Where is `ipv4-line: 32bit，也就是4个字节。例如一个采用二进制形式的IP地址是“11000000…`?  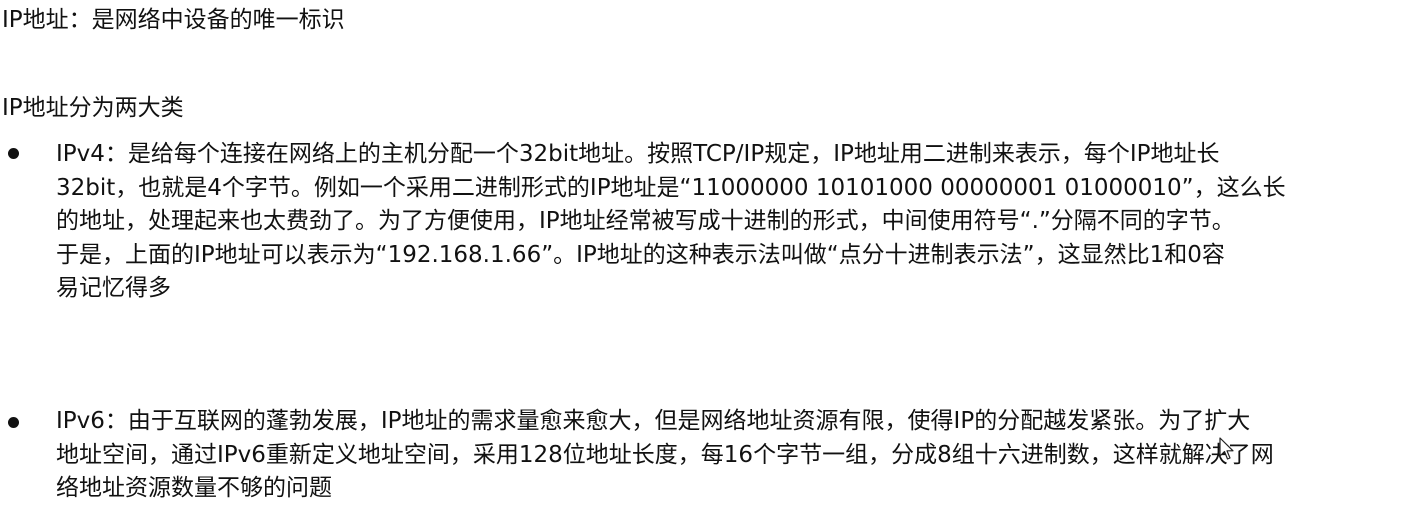
ipv4-line: 32bit，也就是4个字节。例如一个采用二进制形式的IP地址是“11000000… is located at coordinates (671, 187).